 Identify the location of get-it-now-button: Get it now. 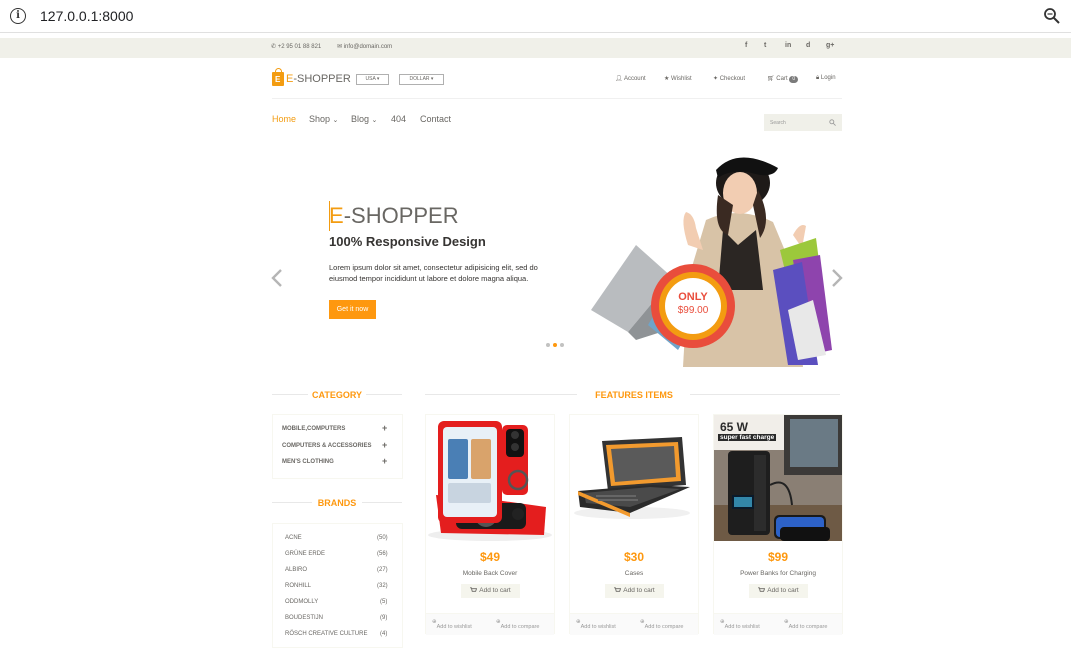
(352, 309).